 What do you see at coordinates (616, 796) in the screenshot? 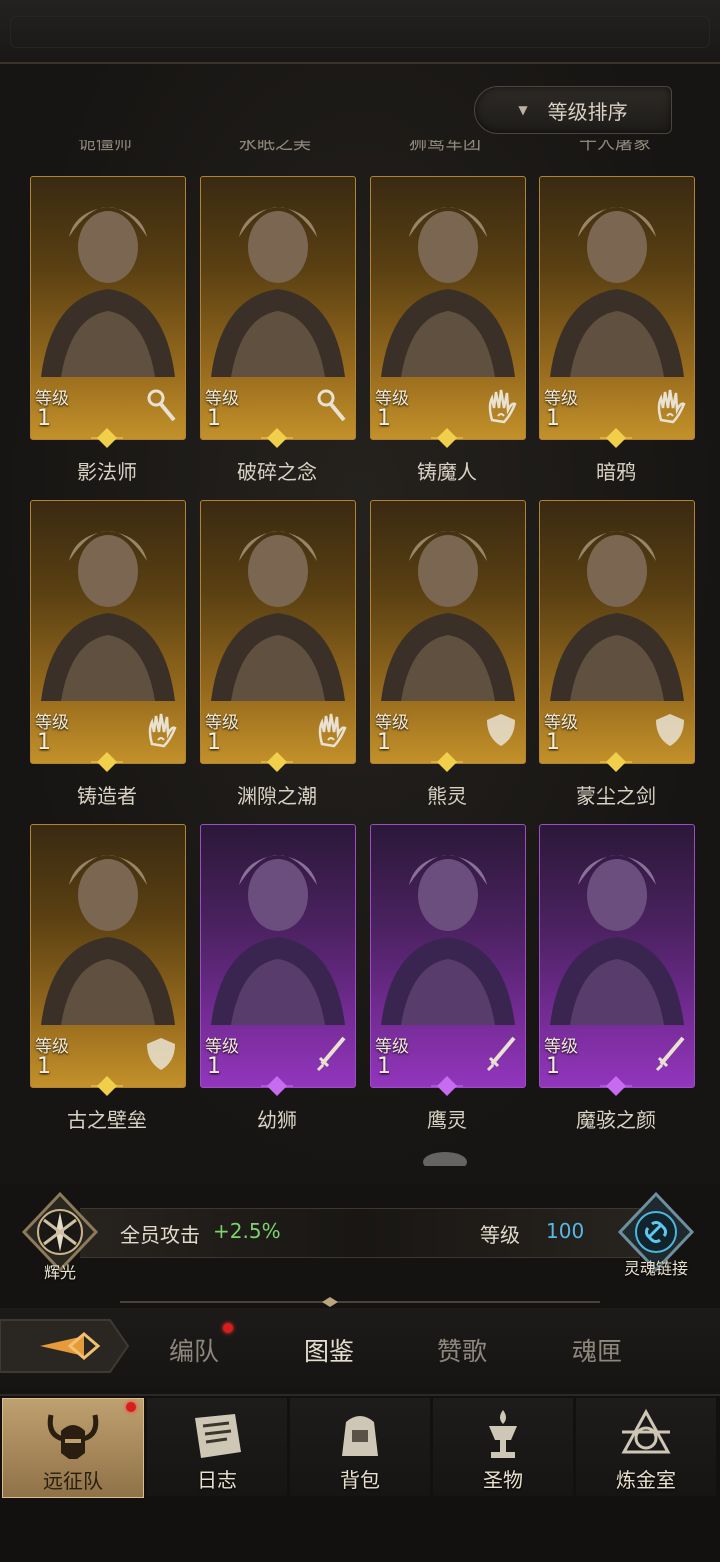
I see `hero-name: 蒙尘之剑` at bounding box center [616, 796].